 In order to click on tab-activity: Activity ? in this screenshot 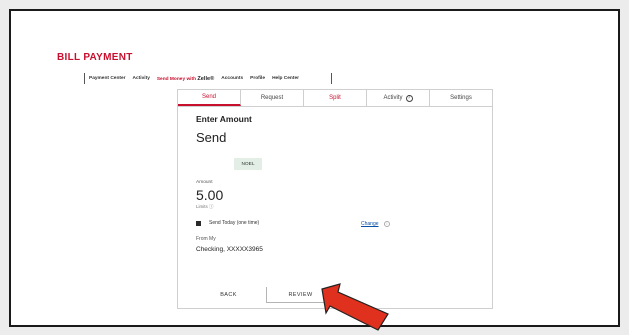, I will do `click(398, 98)`.